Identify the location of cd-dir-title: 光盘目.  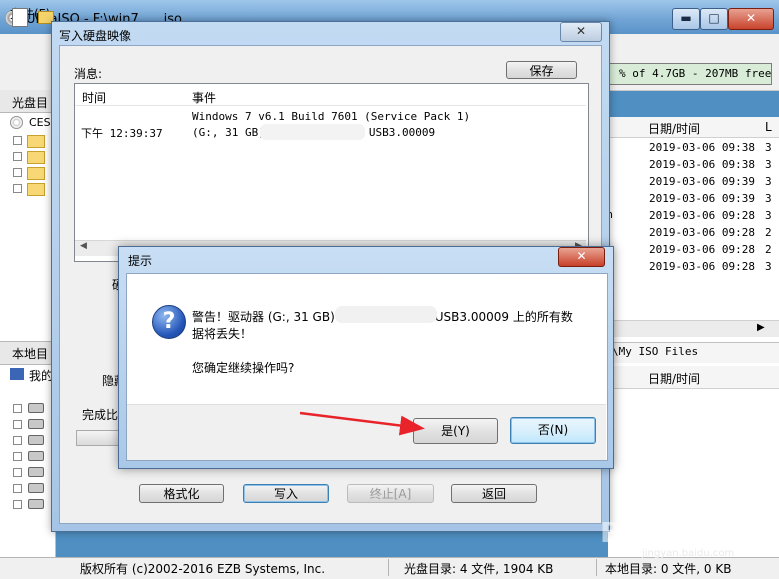
(30, 103).